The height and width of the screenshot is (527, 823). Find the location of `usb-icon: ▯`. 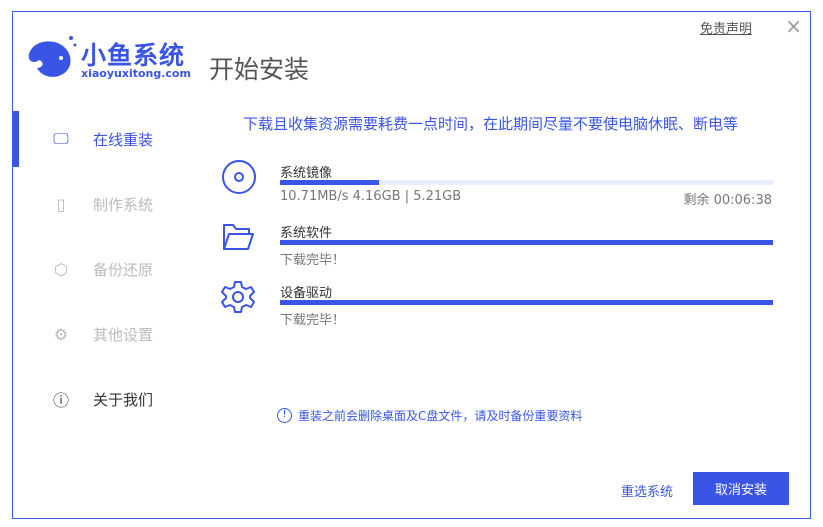

usb-icon: ▯ is located at coordinates (61, 204).